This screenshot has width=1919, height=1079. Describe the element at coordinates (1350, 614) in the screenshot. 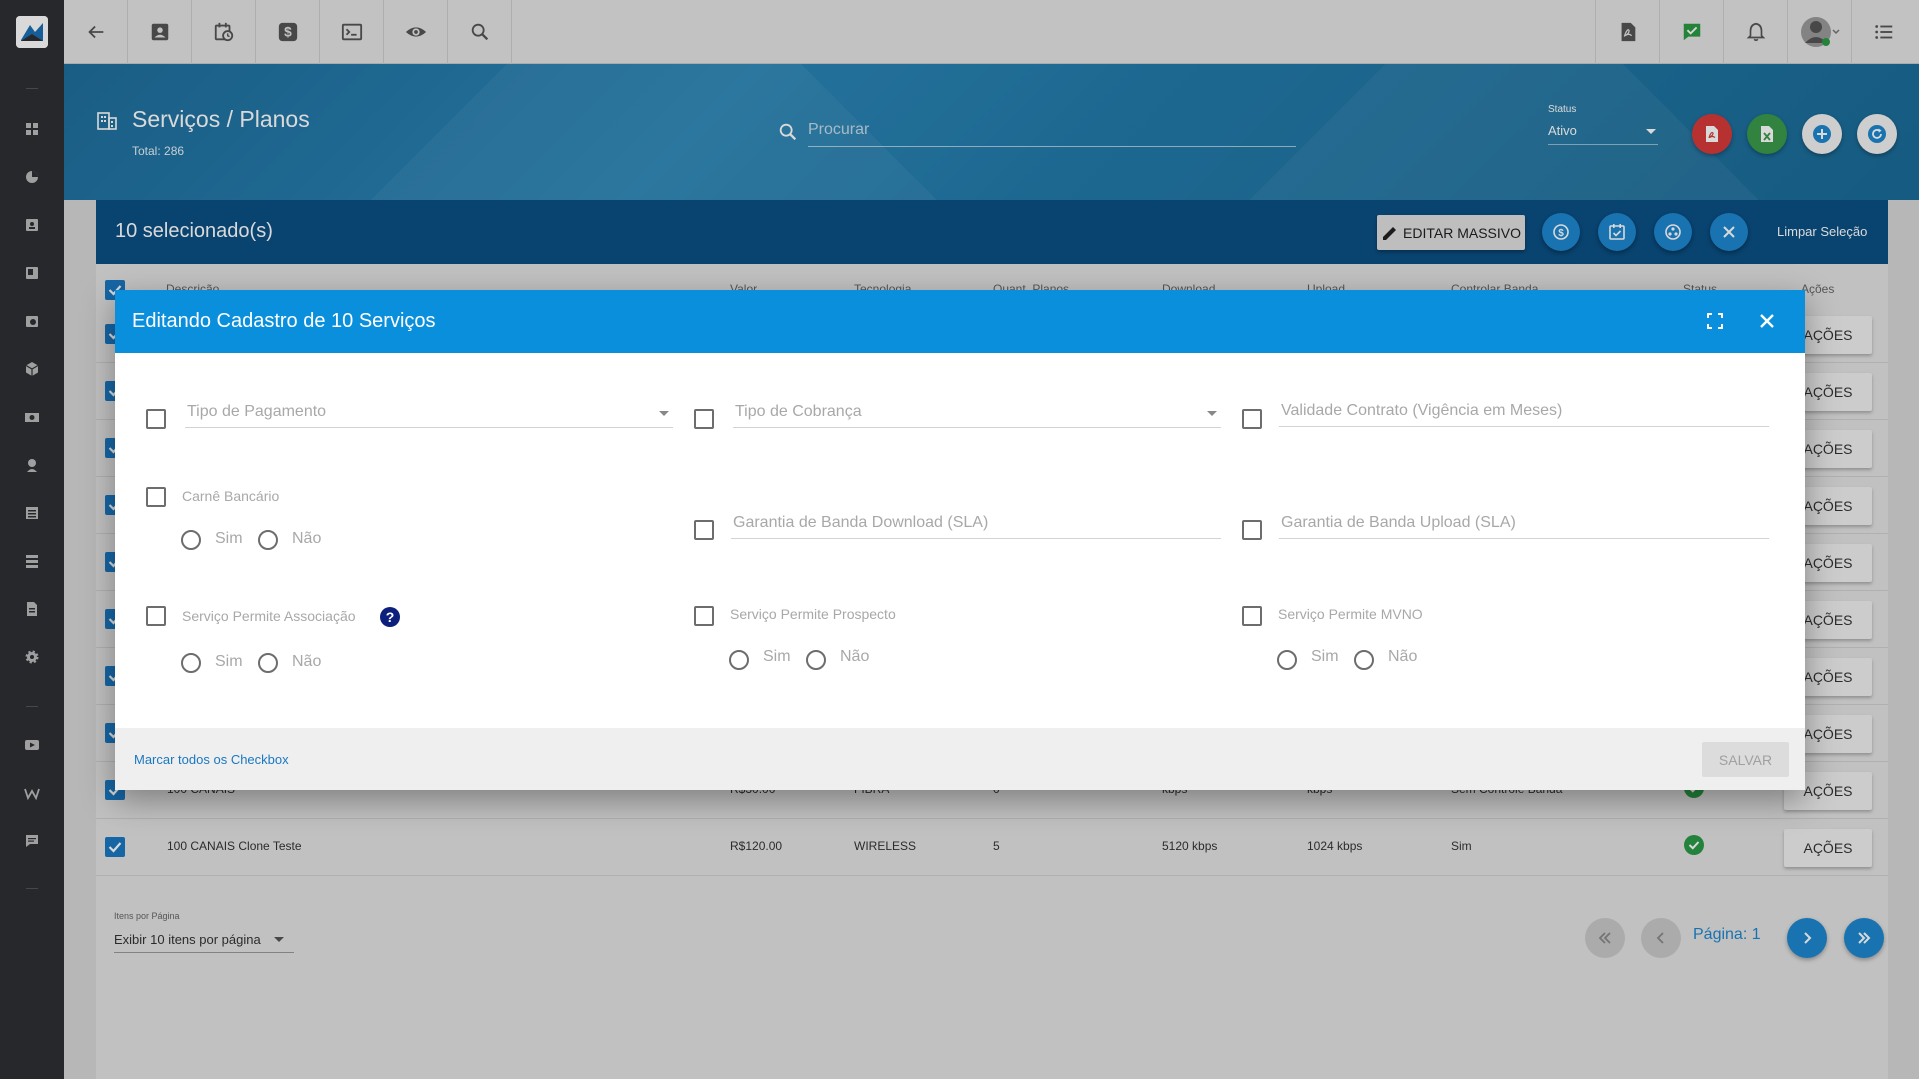

I see `mvno-label: Serviço Permite MVNO` at that location.